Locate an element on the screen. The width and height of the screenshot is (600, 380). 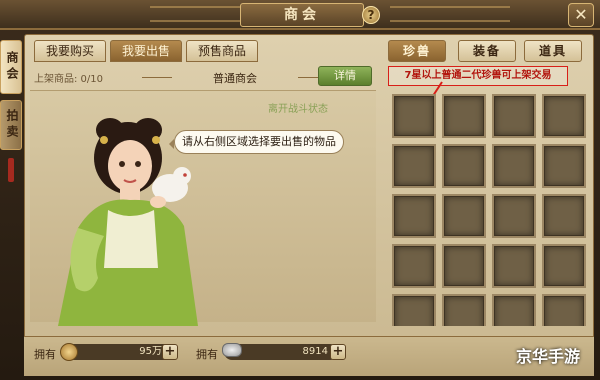
silver-ingot-icon is located at coordinates (232, 350).